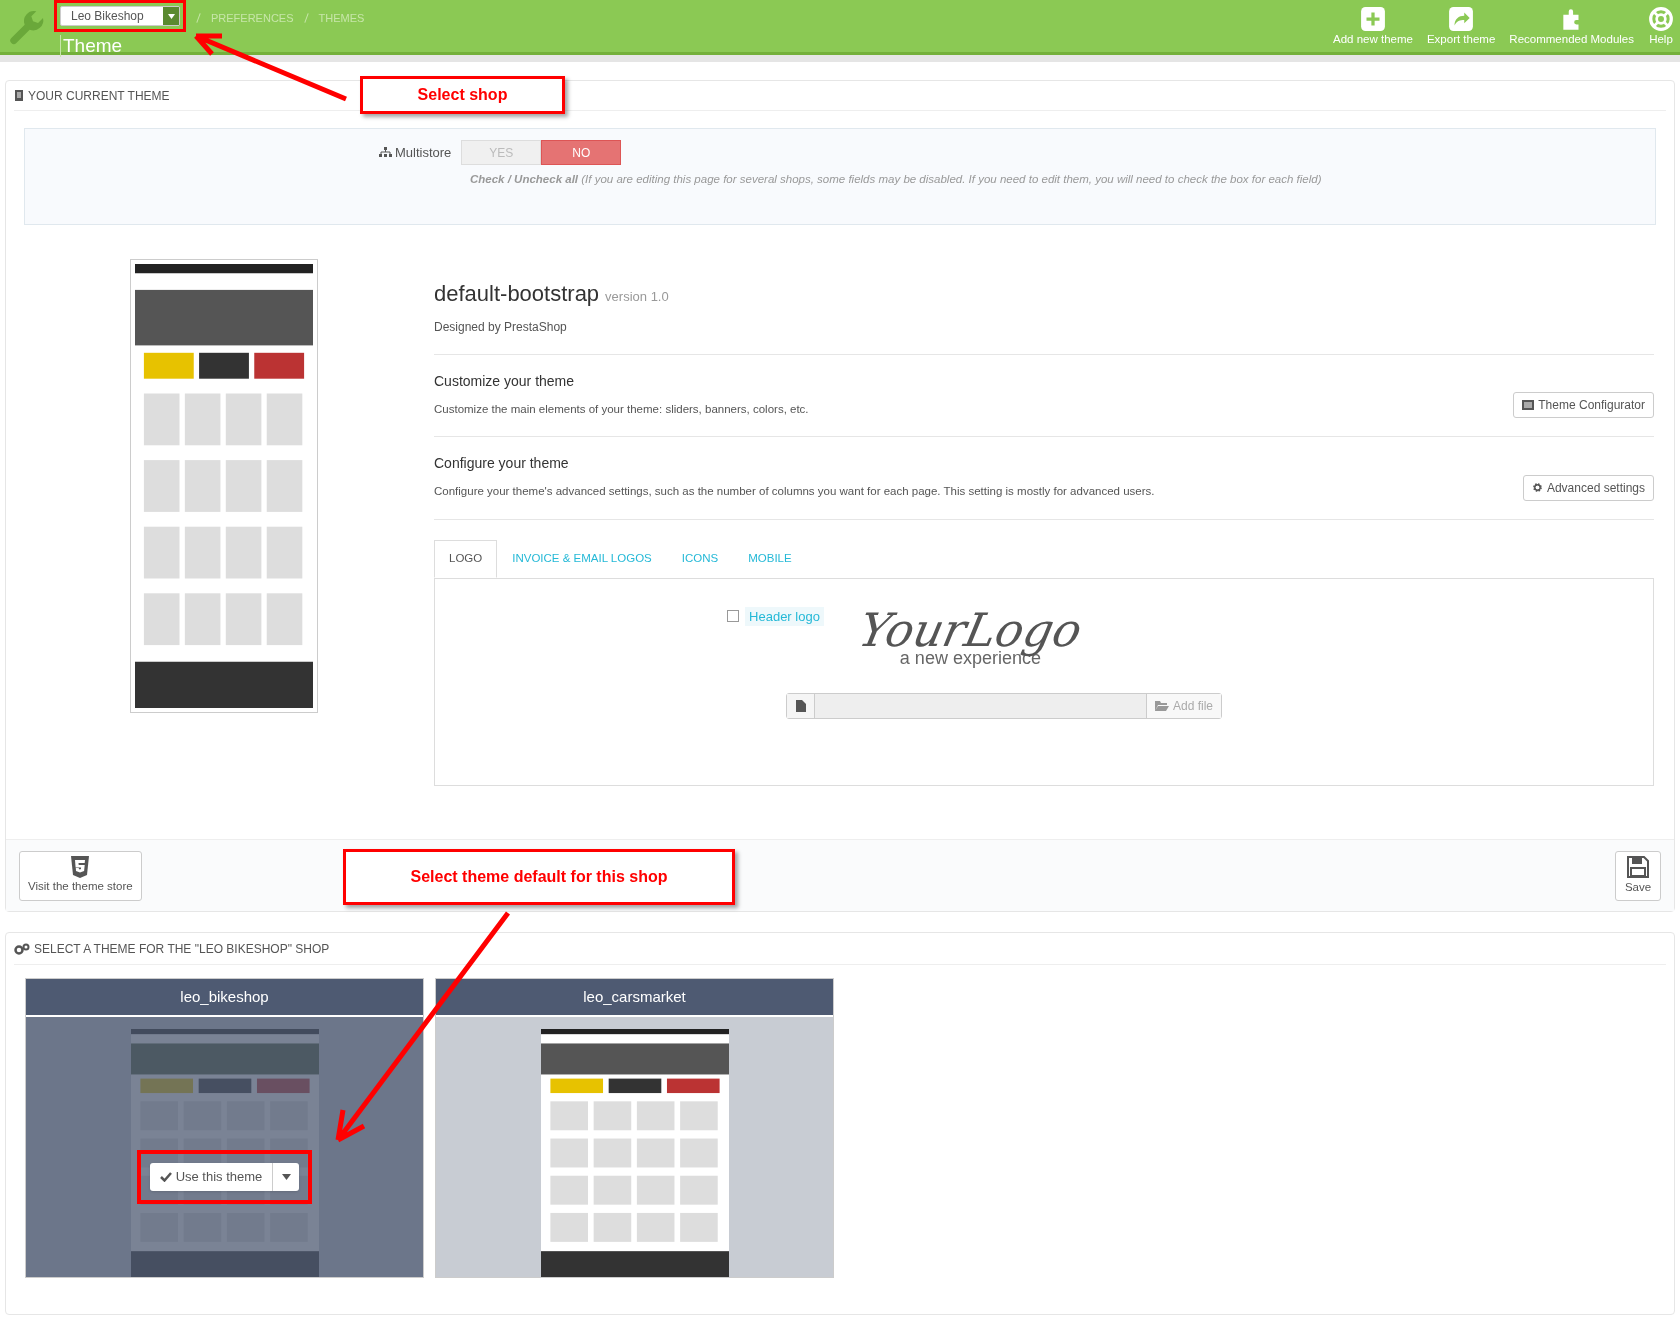  I want to click on checkmark-icon, so click(165, 1177).